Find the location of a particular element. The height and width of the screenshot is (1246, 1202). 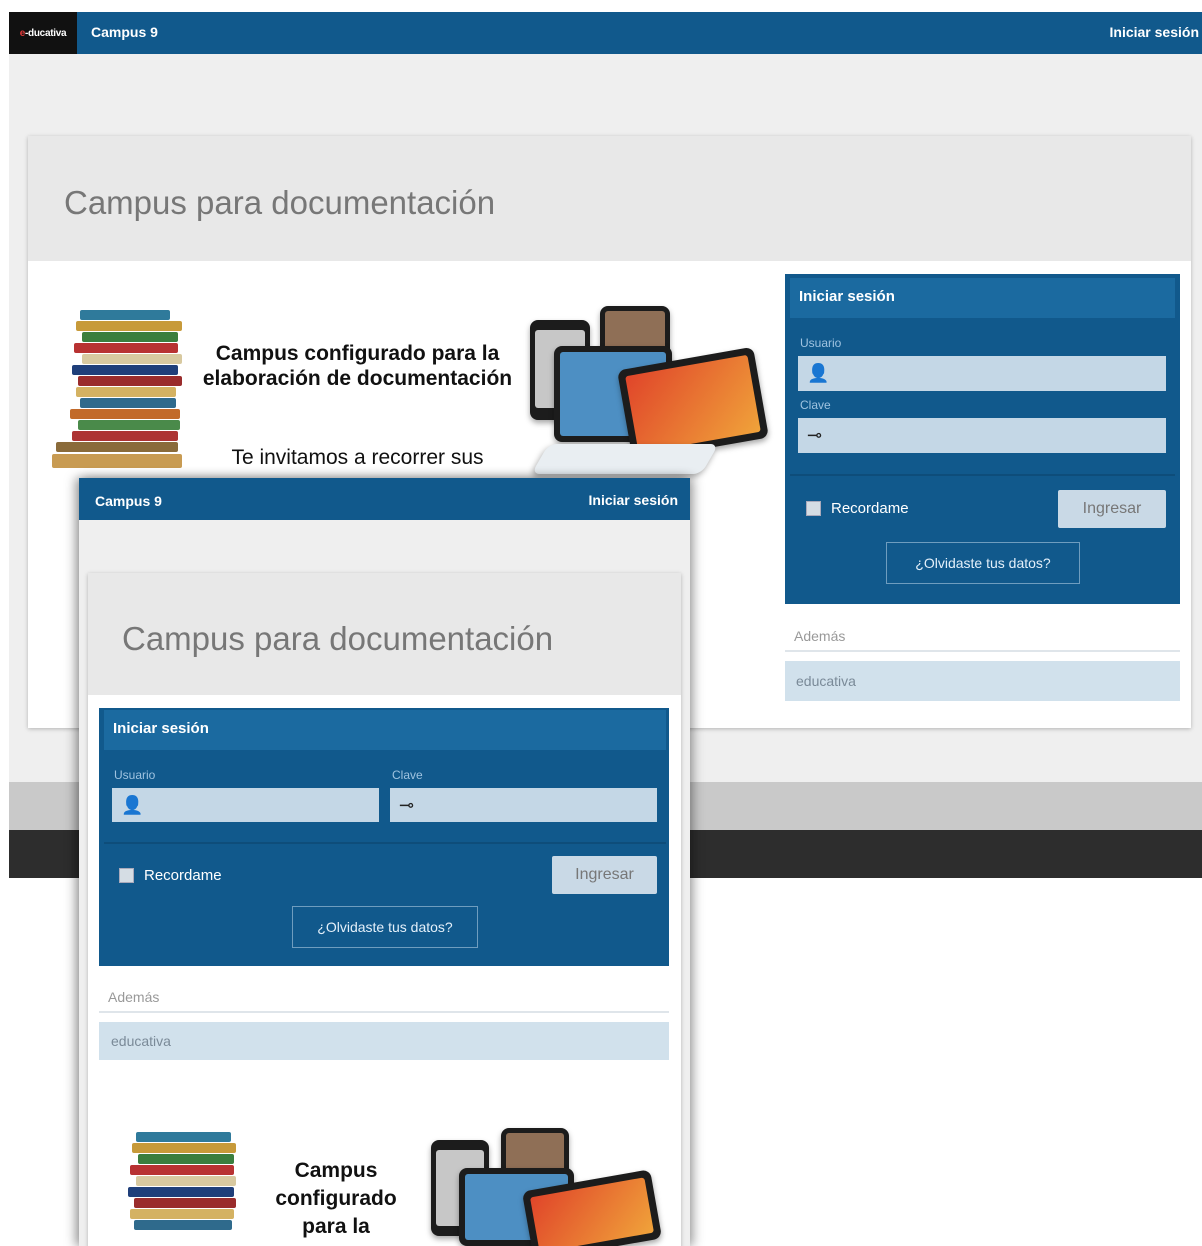

mobile-password-field: ⊸ is located at coordinates (523, 805).